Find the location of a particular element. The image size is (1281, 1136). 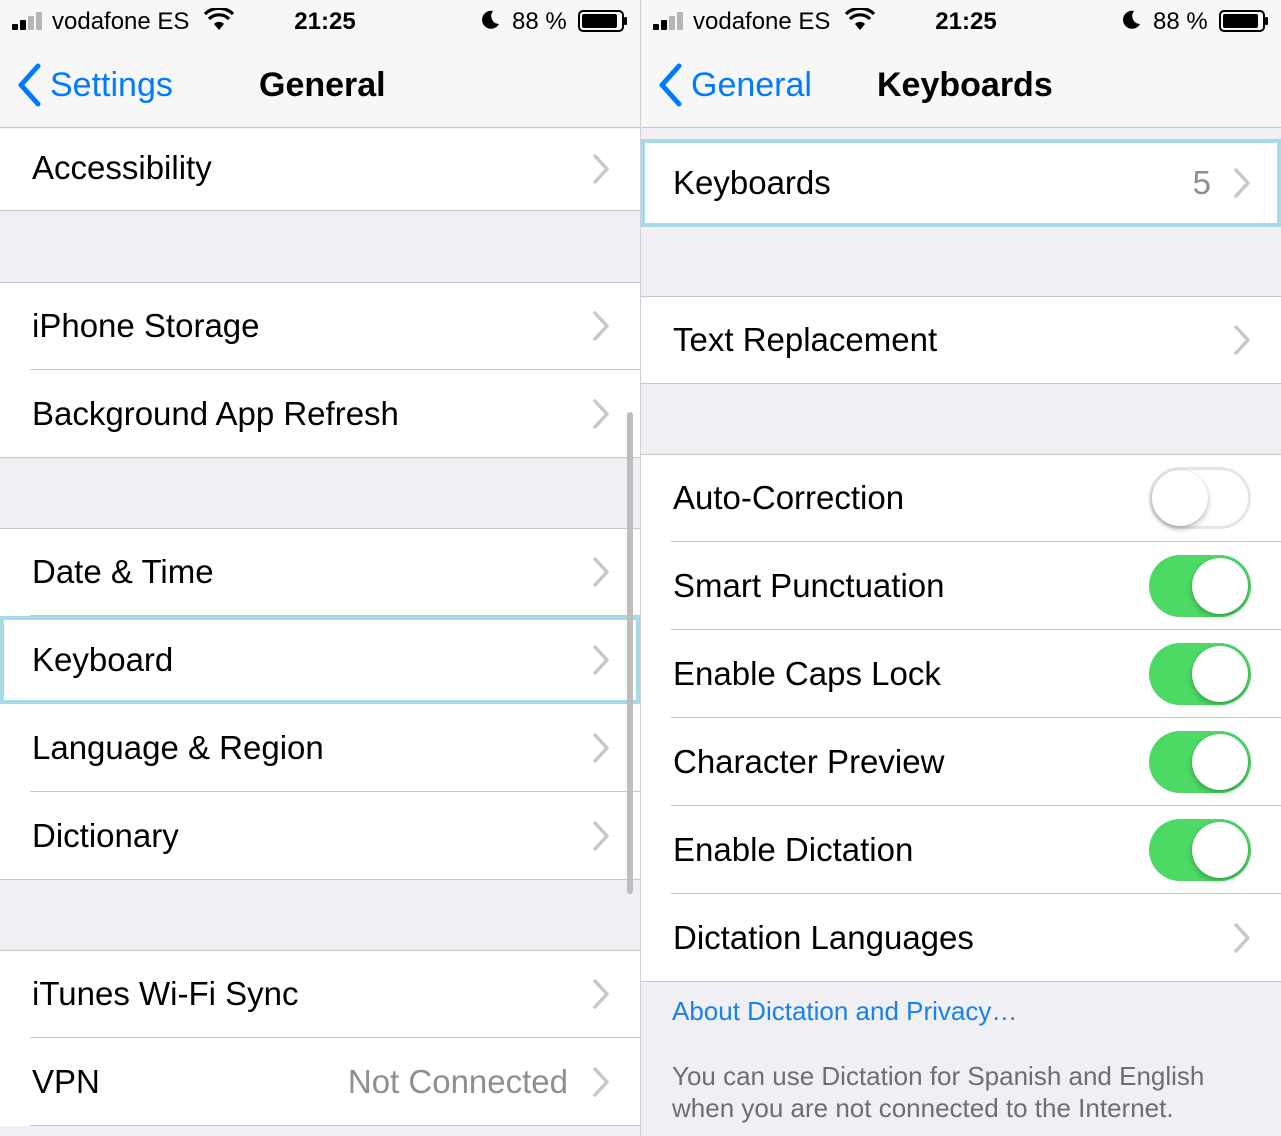

caps-lock-toggle is located at coordinates (1200, 674).